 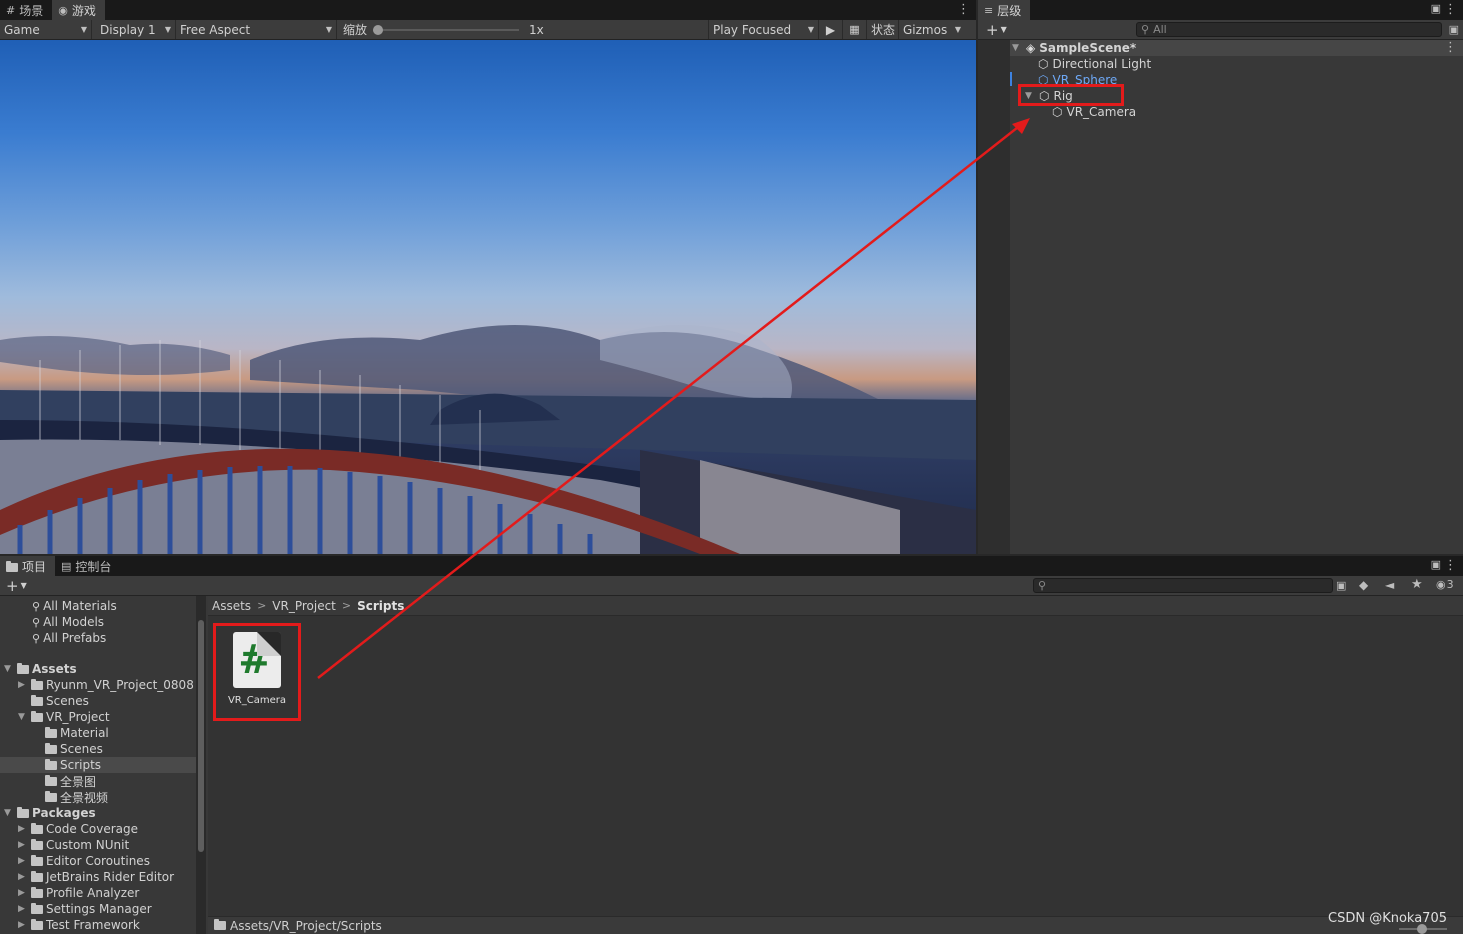 I want to click on breadcrumb-vr-project: VR_Project, so click(x=304, y=606).